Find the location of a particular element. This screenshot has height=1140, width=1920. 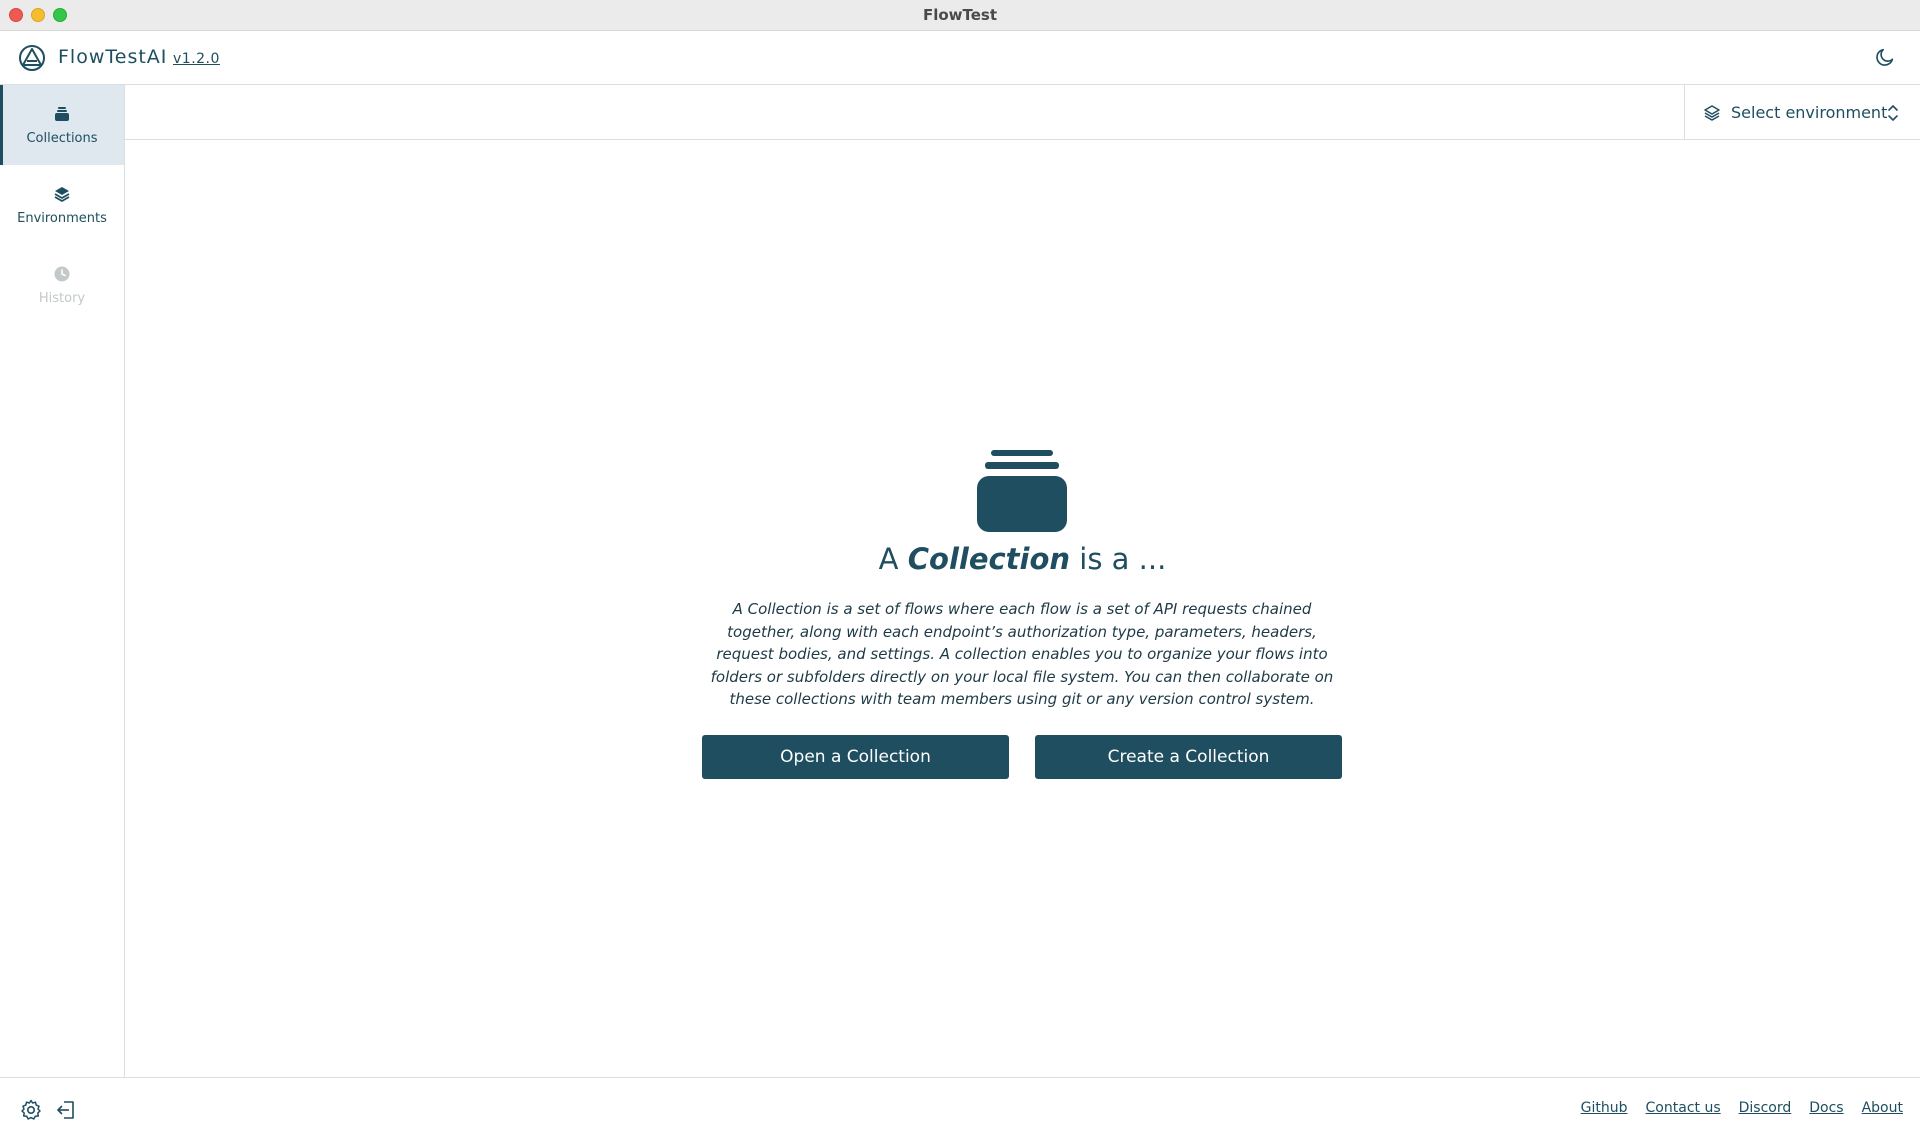

heading-prefix: A is located at coordinates (888, 559).